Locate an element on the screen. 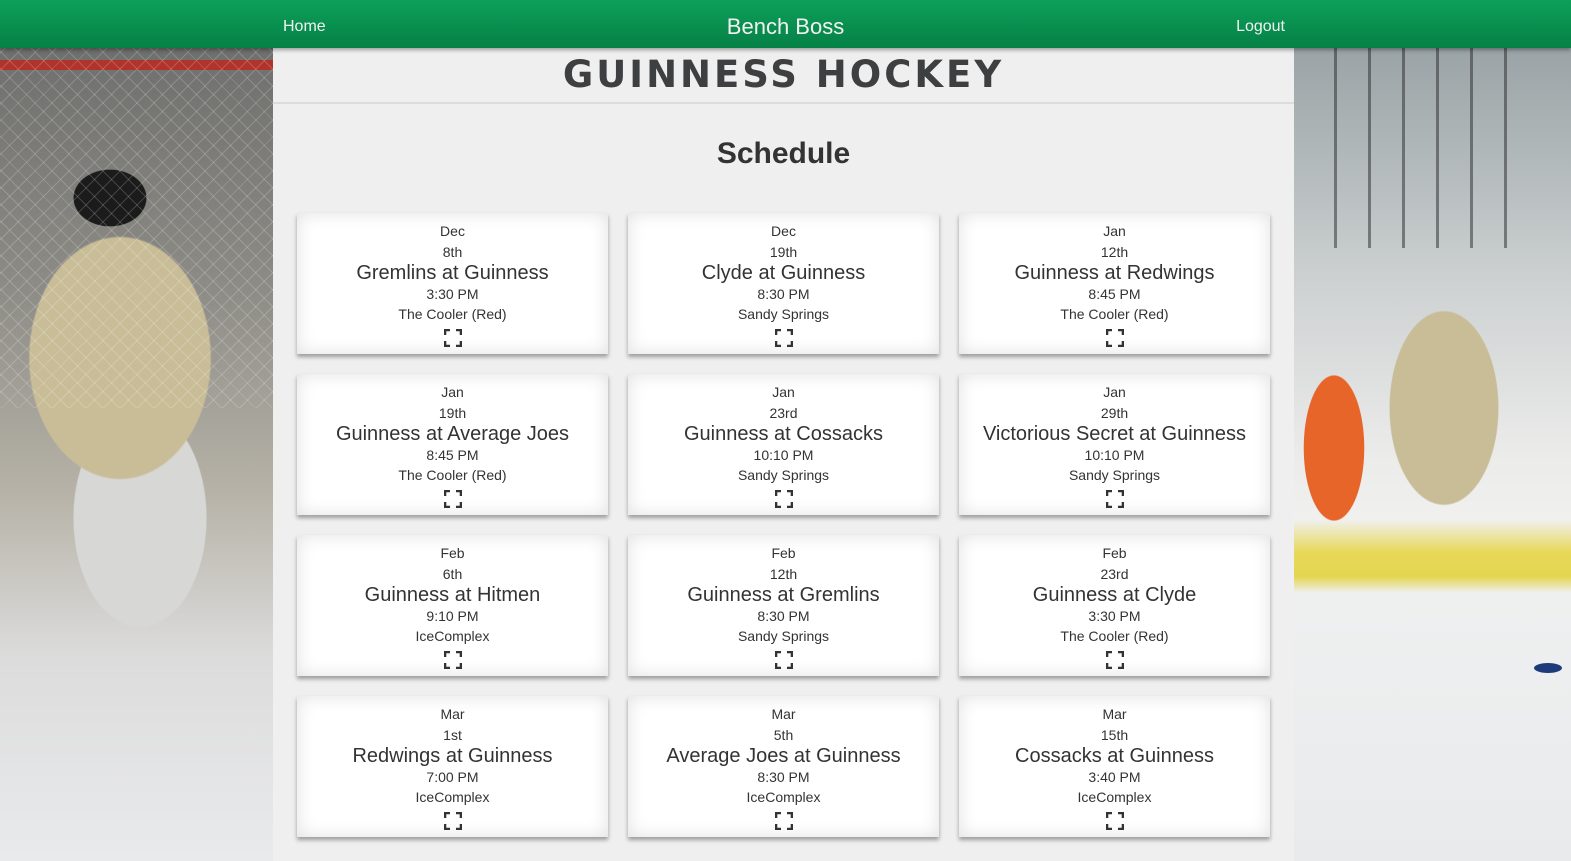 The height and width of the screenshot is (861, 1571). top-navbar: Home Bench Boss Logout is located at coordinates (785, 24).